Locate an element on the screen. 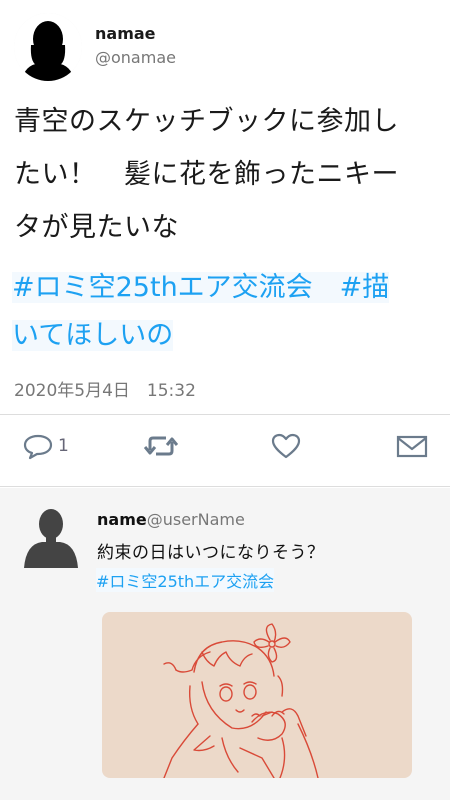  message-button is located at coordinates (412, 446).